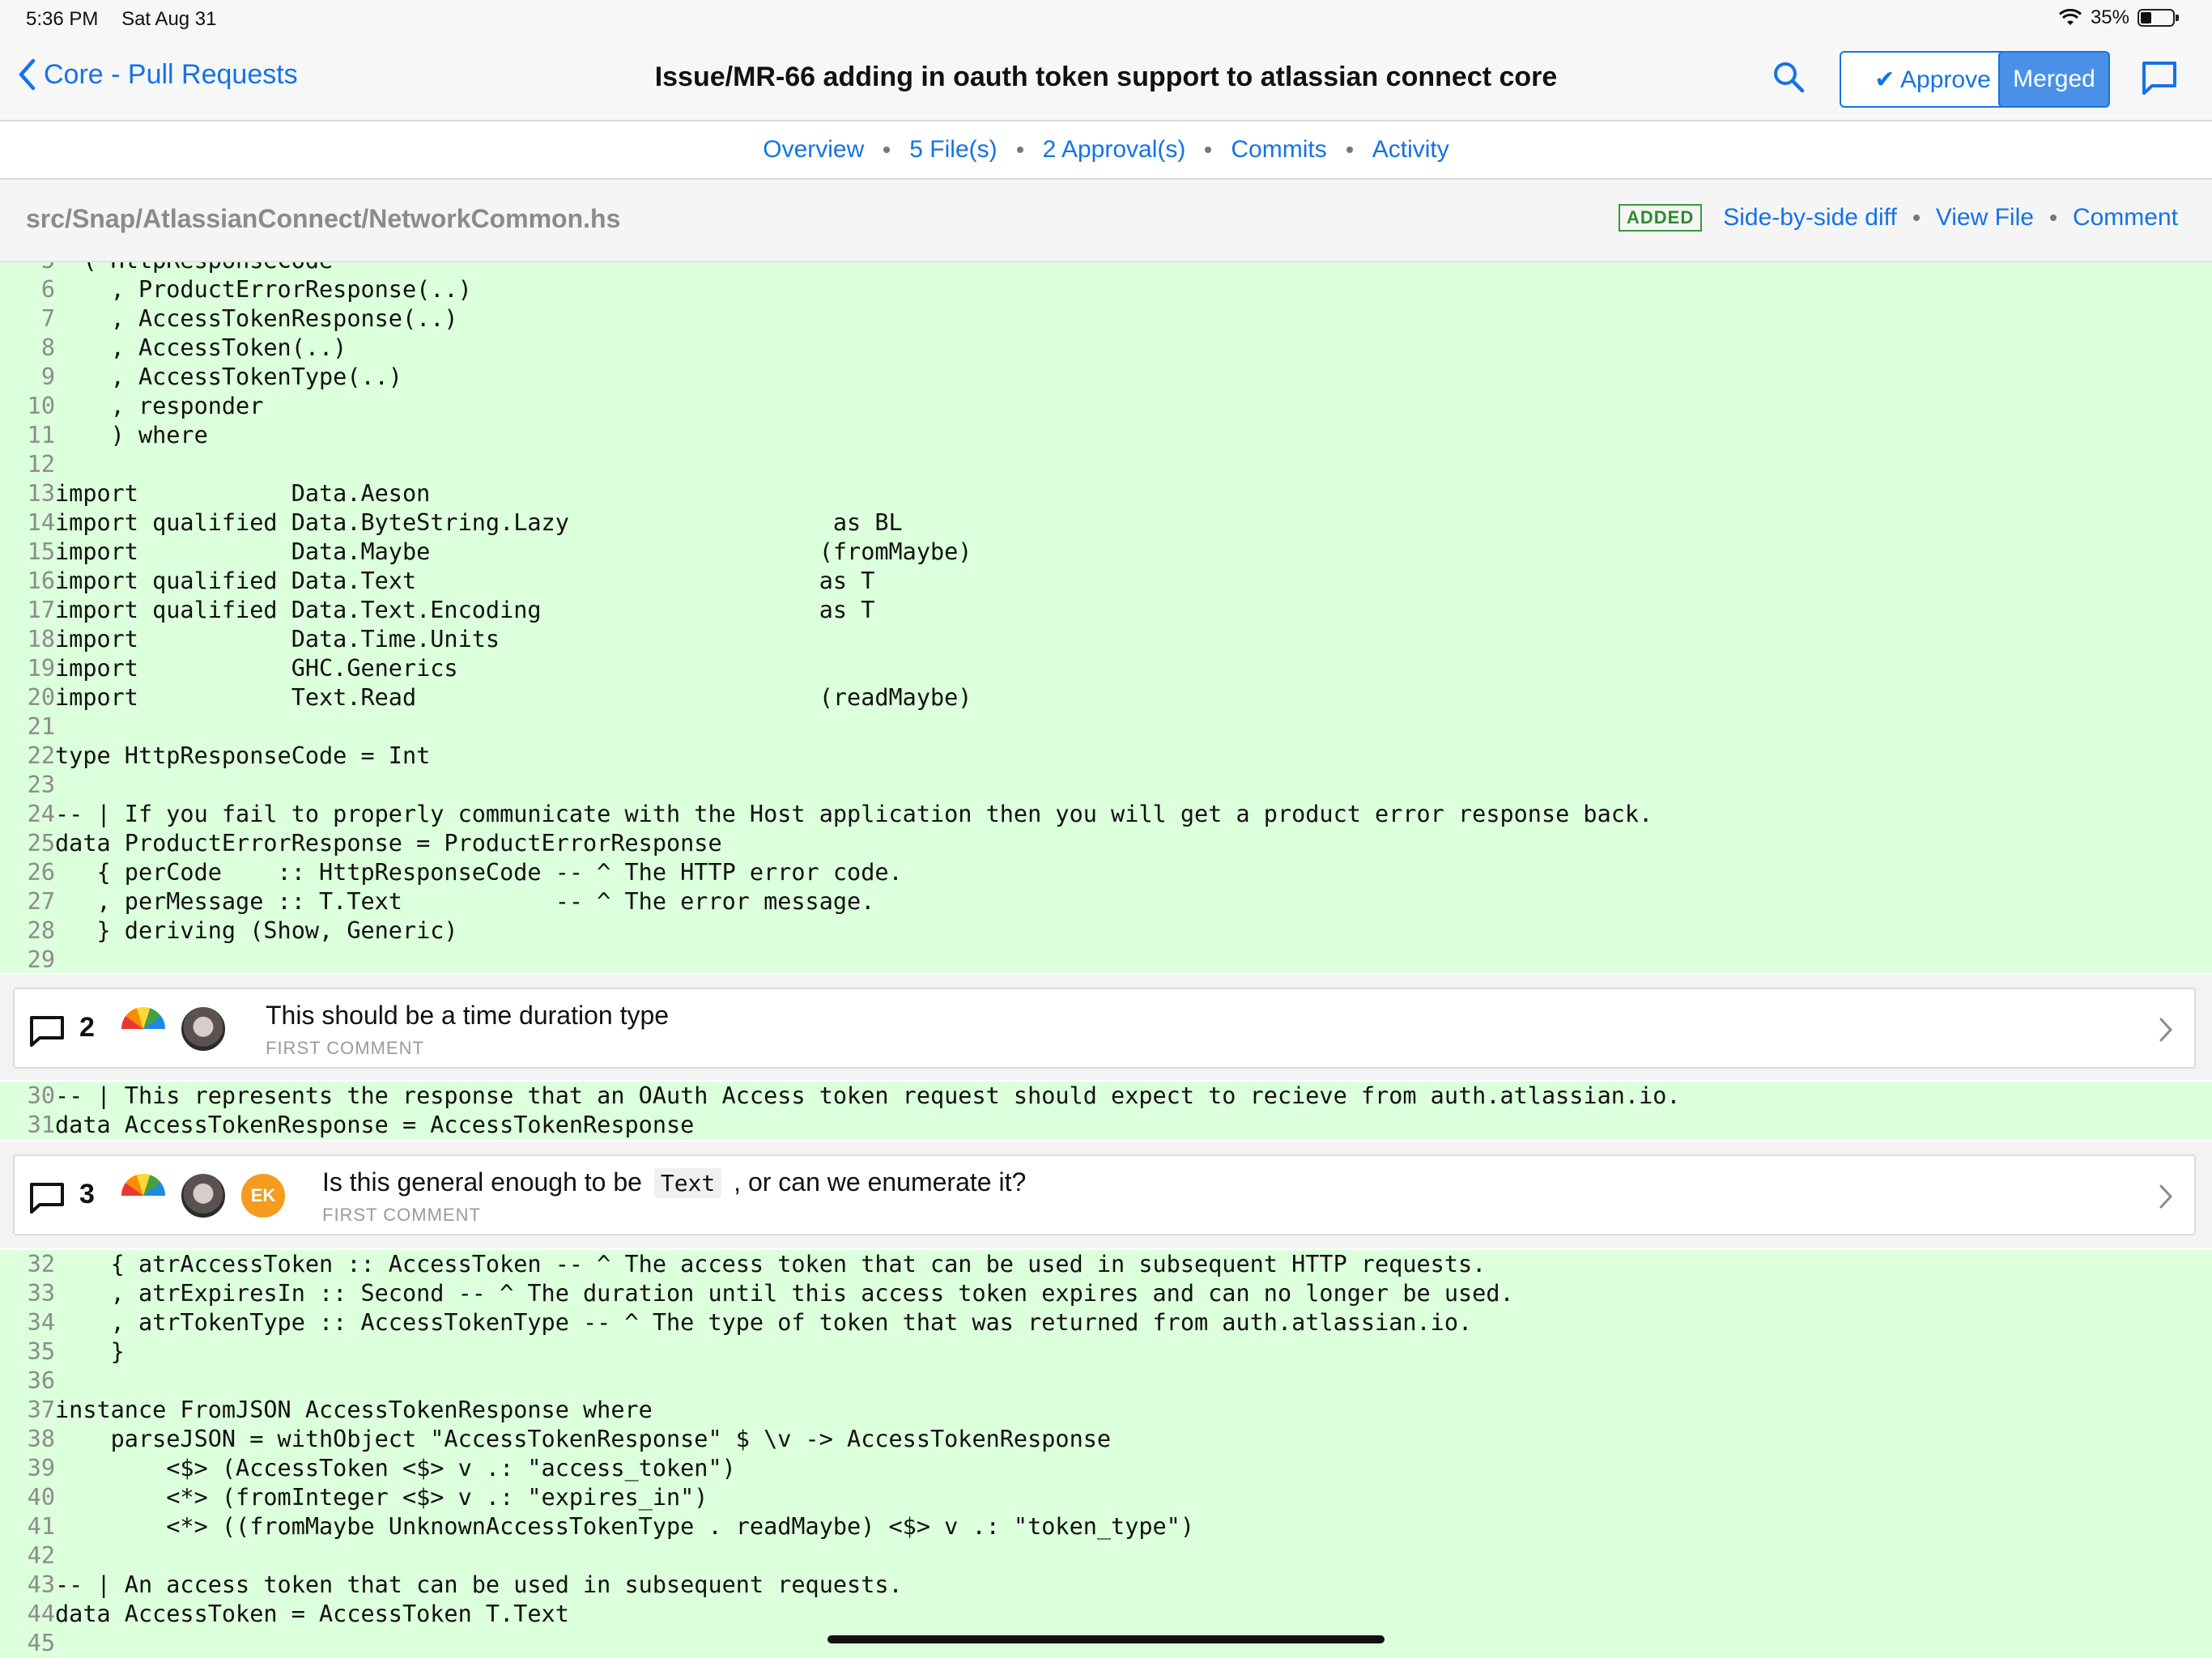 The height and width of the screenshot is (1658, 2212). I want to click on code-line: 9 , AccessTokenType(..), so click(1106, 377).